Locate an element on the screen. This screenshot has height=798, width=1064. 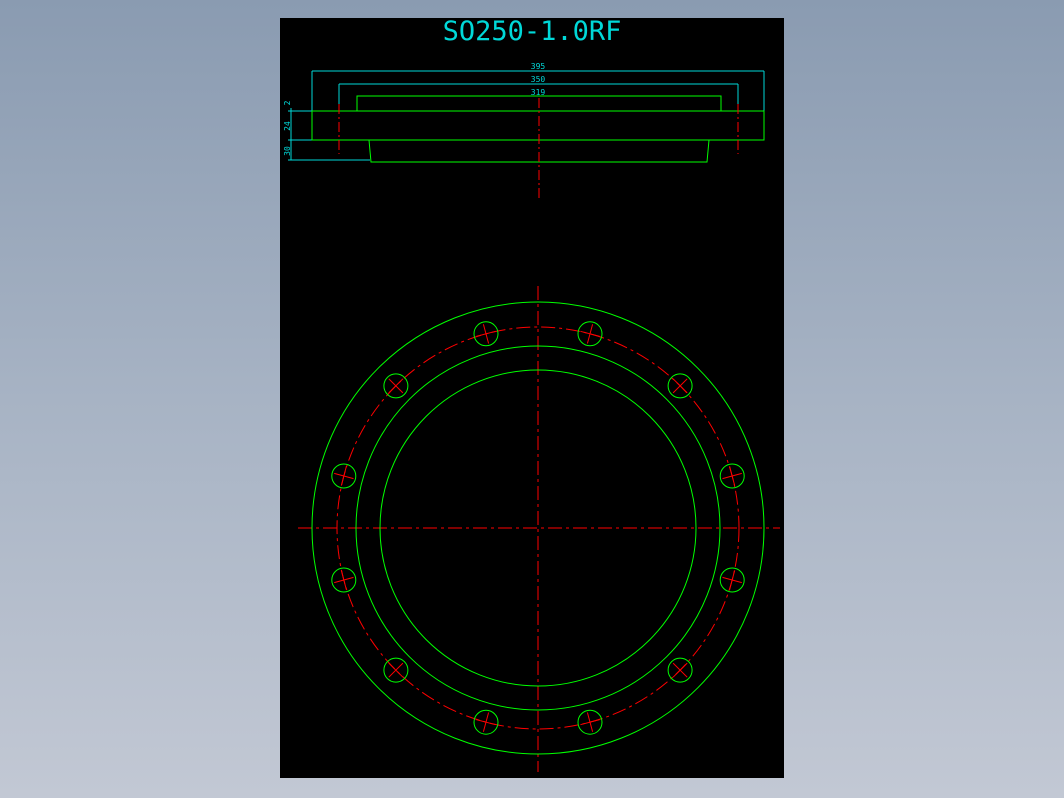
side-outline is located at coordinates (538, 129).